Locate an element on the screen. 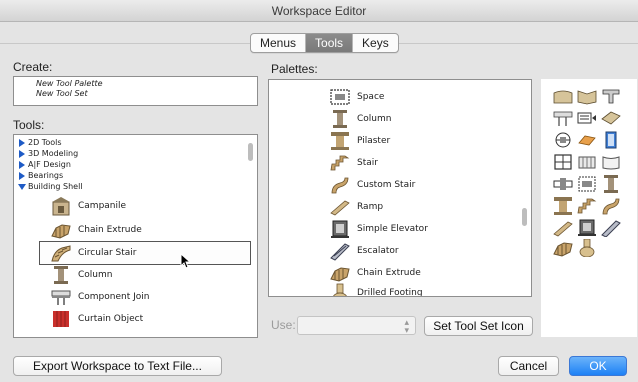 Image resolution: width=638 pixels, height=382 pixels. tree-group-3d-modeling: 3D Modeling is located at coordinates (48, 154).